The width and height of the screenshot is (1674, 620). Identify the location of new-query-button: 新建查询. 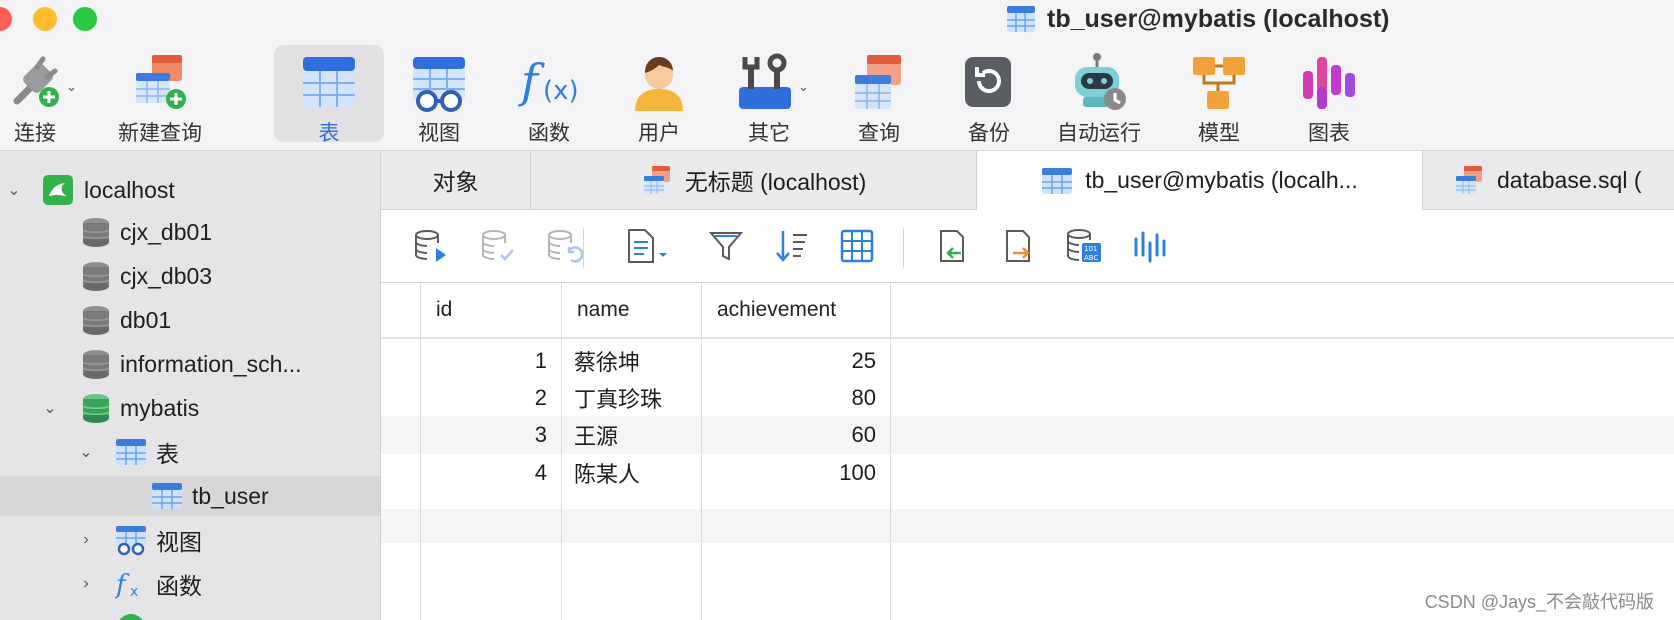
(160, 95).